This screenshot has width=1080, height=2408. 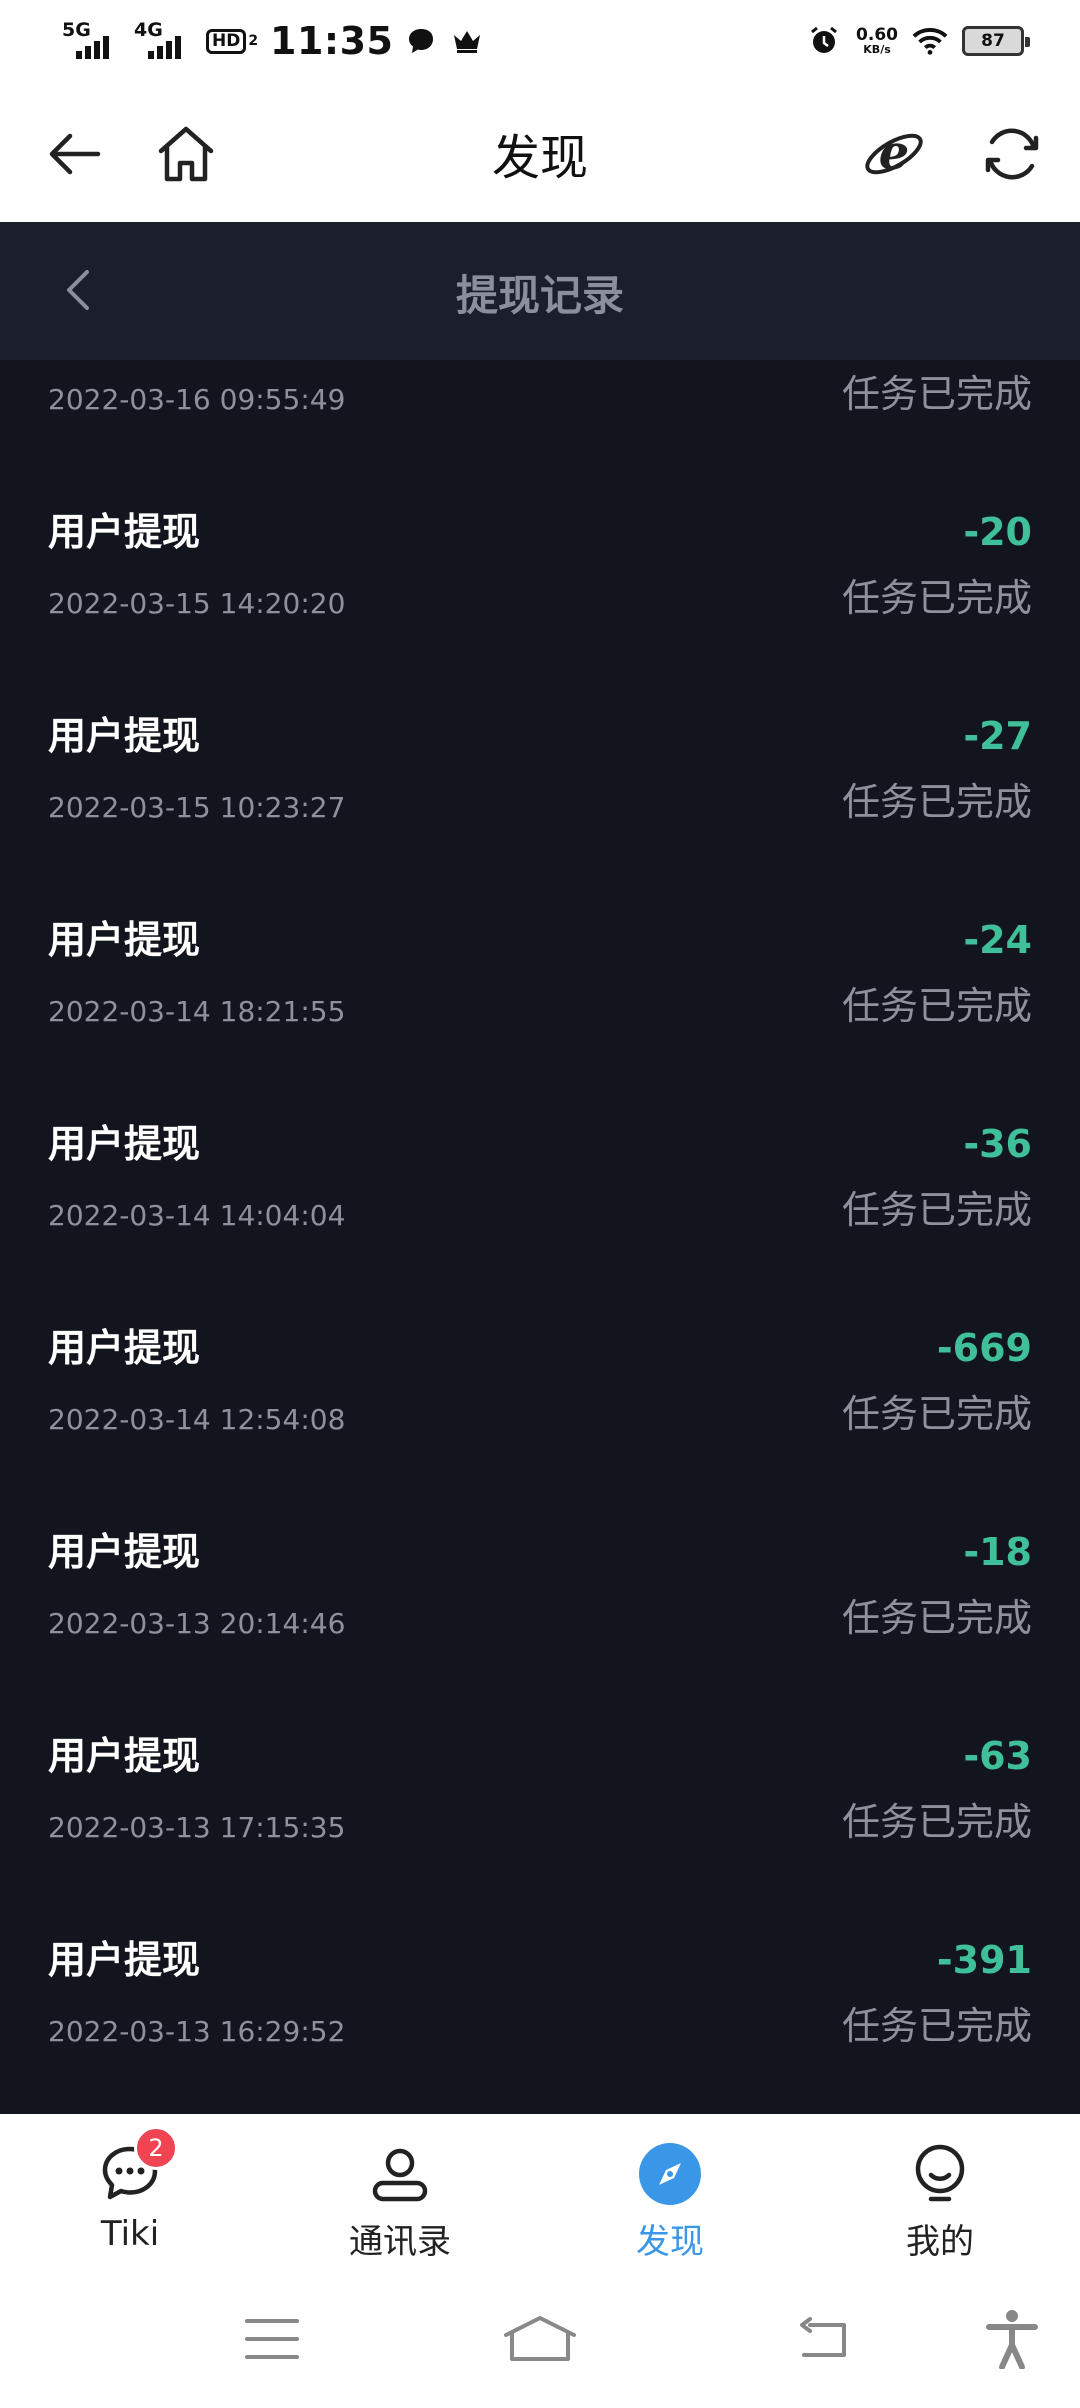 I want to click on chat-bubble-icon: 2, so click(x=136, y=2168).